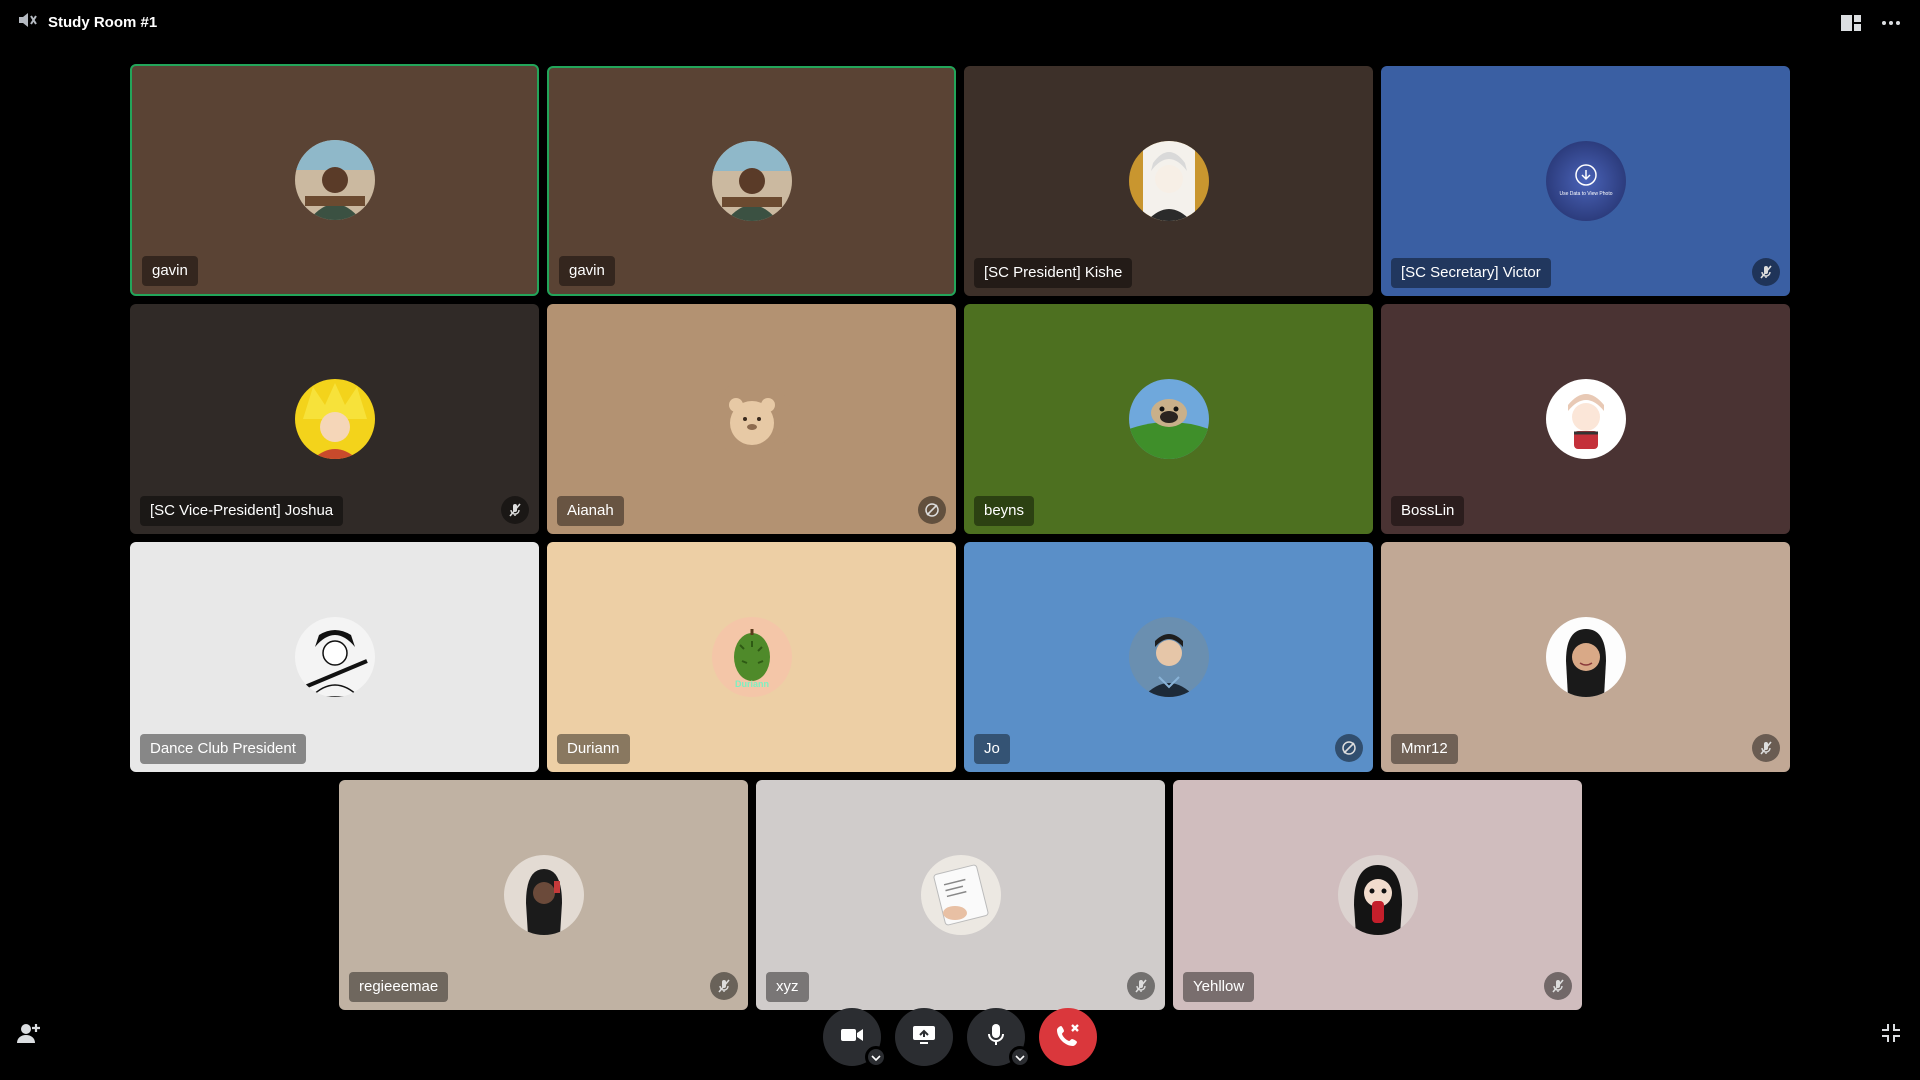 The height and width of the screenshot is (1080, 1920). Describe the element at coordinates (1891, 23) in the screenshot. I see `more-options-icon` at that location.